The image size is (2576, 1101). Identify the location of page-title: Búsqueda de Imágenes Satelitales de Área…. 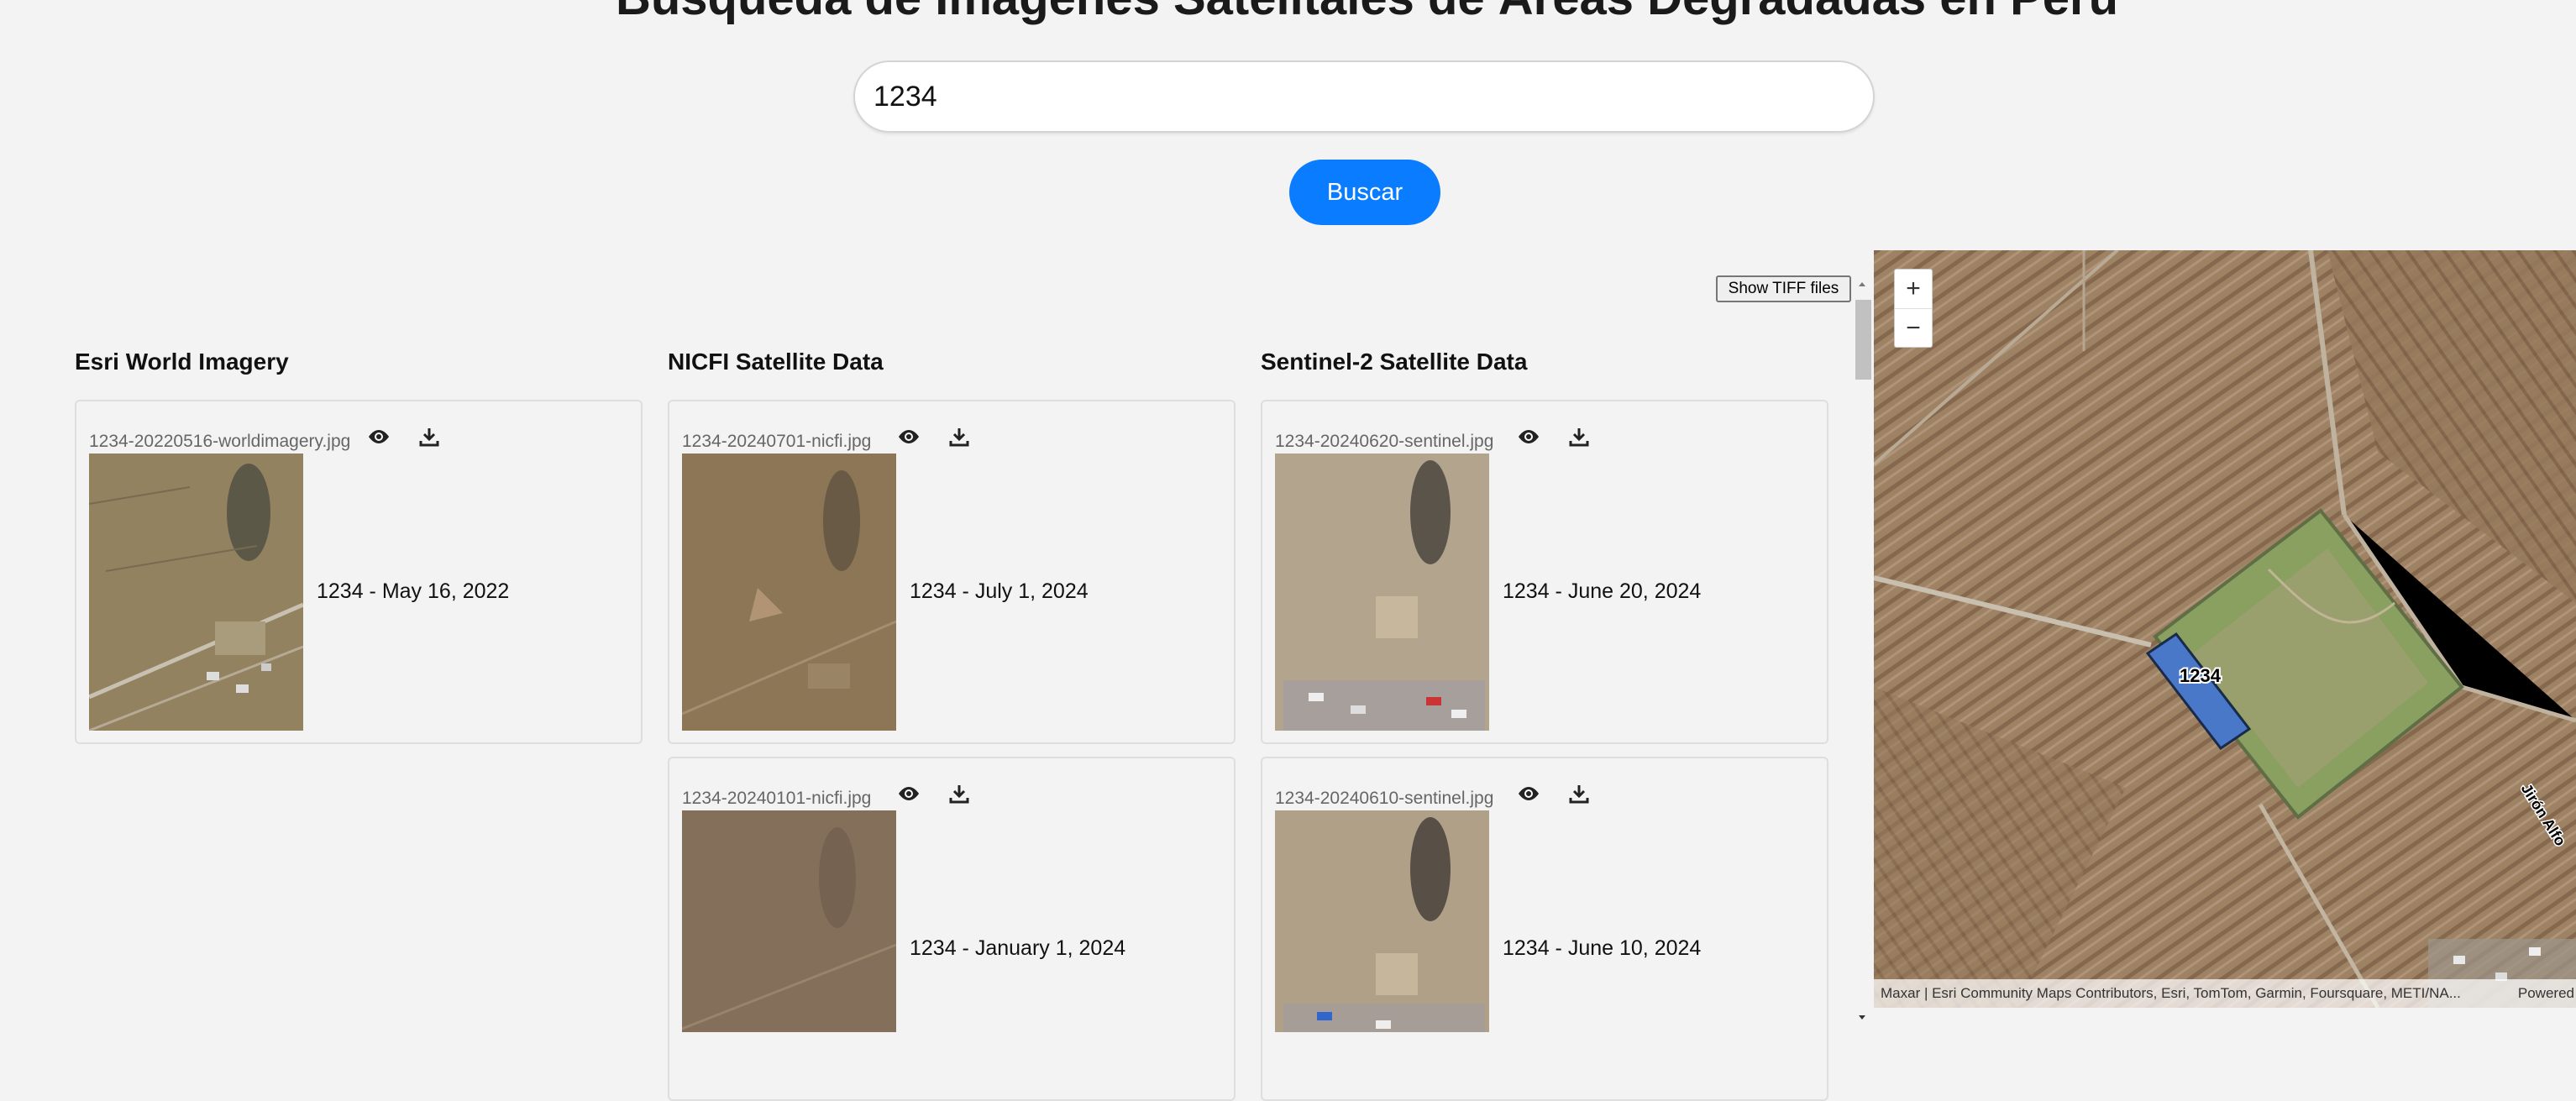
(1288, 13).